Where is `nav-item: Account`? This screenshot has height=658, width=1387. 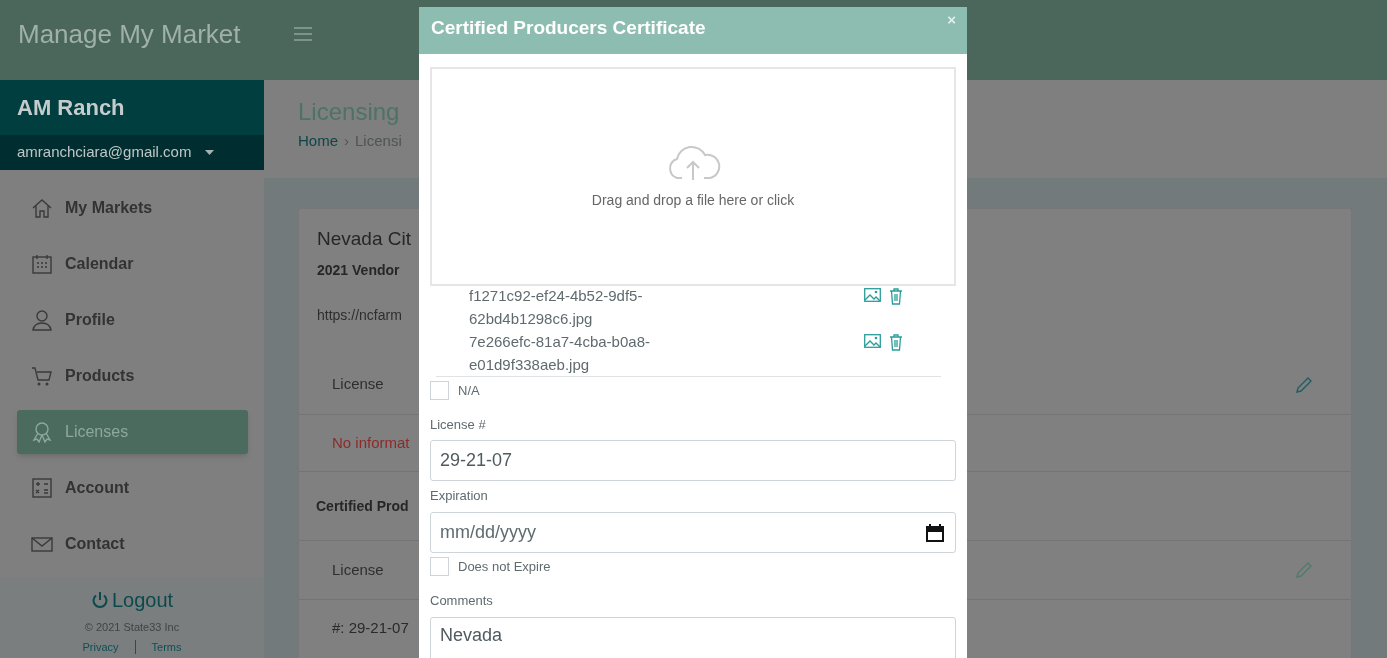 nav-item: Account is located at coordinates (132, 488).